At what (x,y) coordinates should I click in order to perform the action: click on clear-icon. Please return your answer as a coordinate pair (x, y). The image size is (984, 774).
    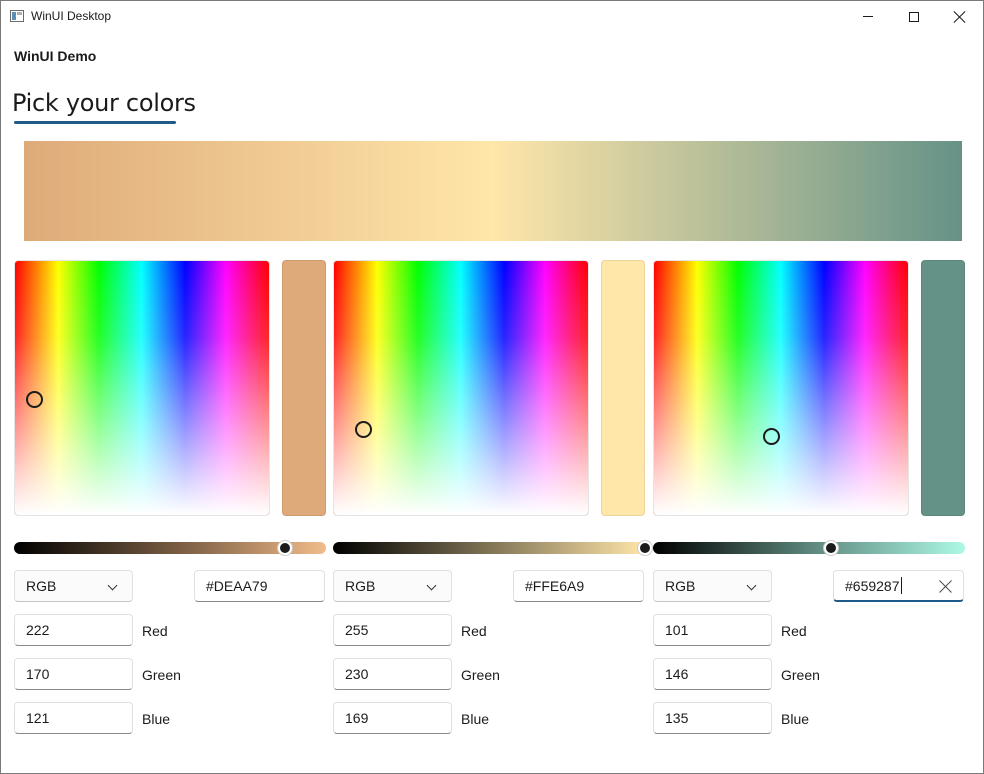
    Looking at the image, I should click on (946, 586).